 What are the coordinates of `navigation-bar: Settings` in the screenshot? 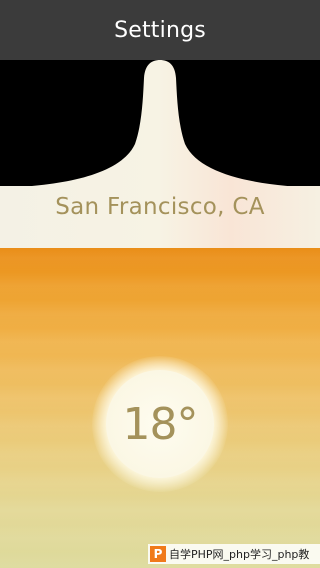 It's located at (160, 30).